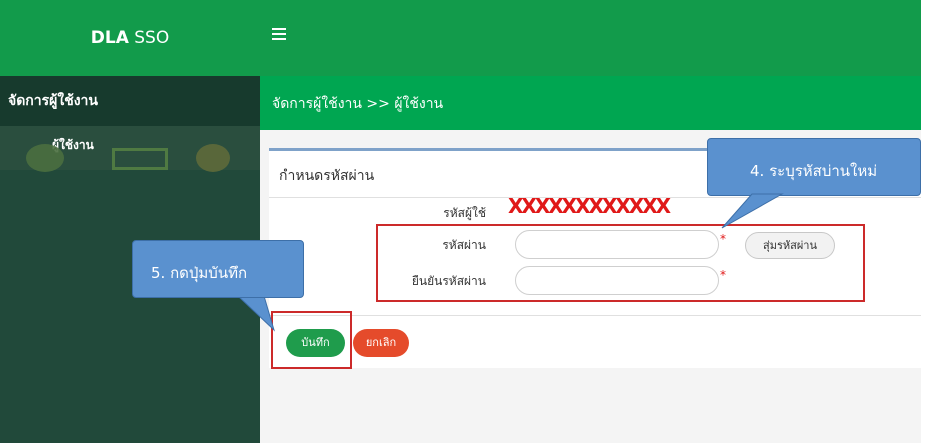 The width and height of the screenshot is (937, 443). What do you see at coordinates (311, 340) in the screenshot?
I see `save-button-highlight` at bounding box center [311, 340].